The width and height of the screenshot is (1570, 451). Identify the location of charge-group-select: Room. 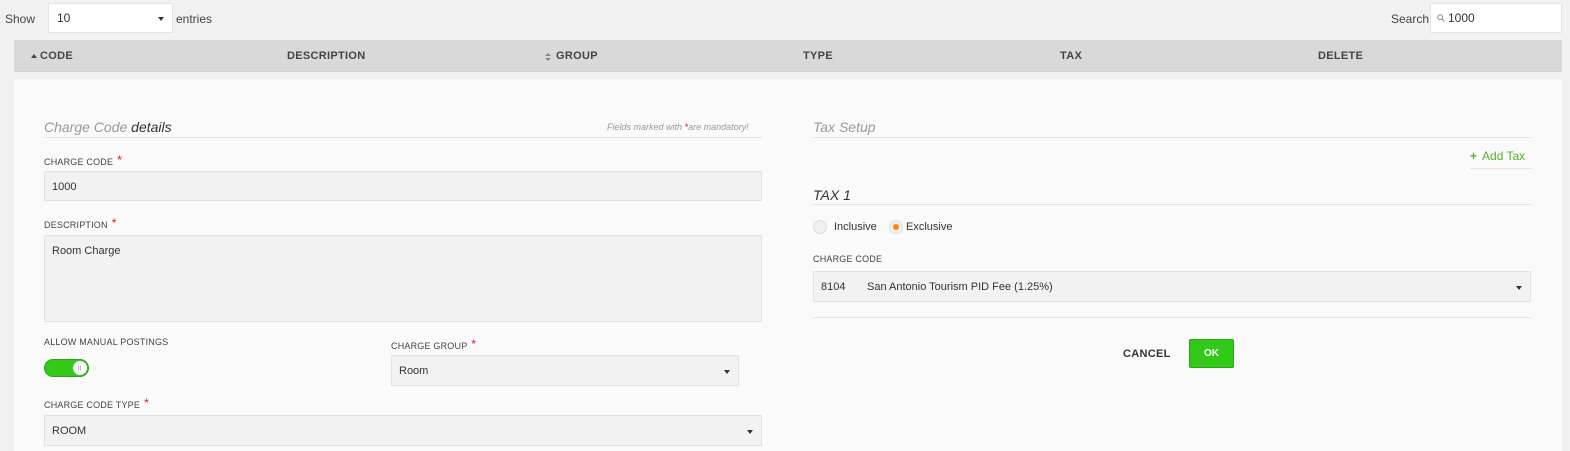
(565, 370).